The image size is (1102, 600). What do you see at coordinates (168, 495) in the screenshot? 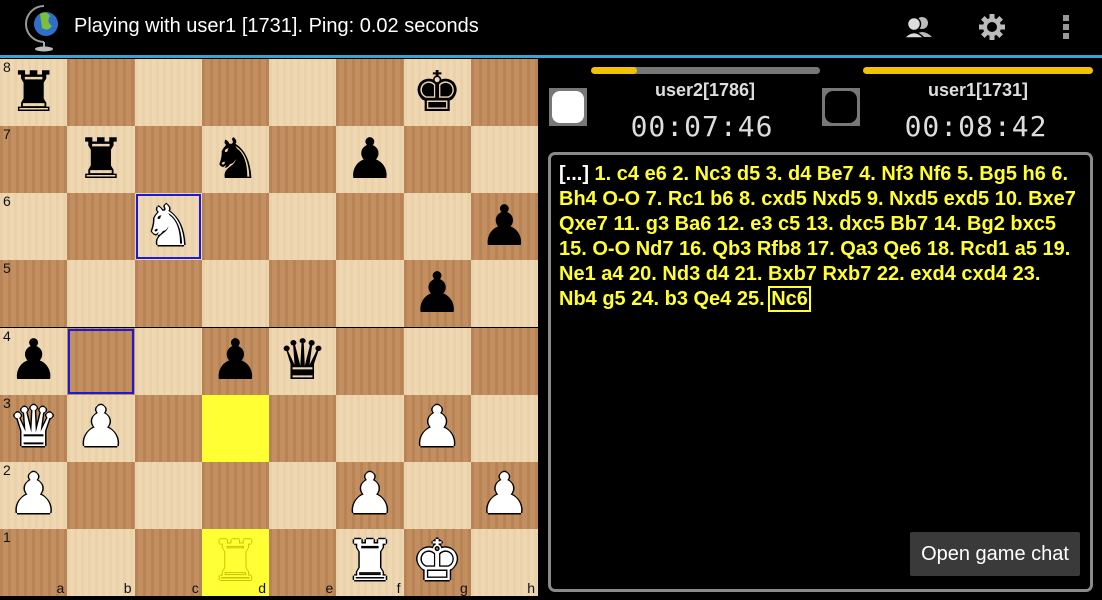
I see `square-c2` at bounding box center [168, 495].